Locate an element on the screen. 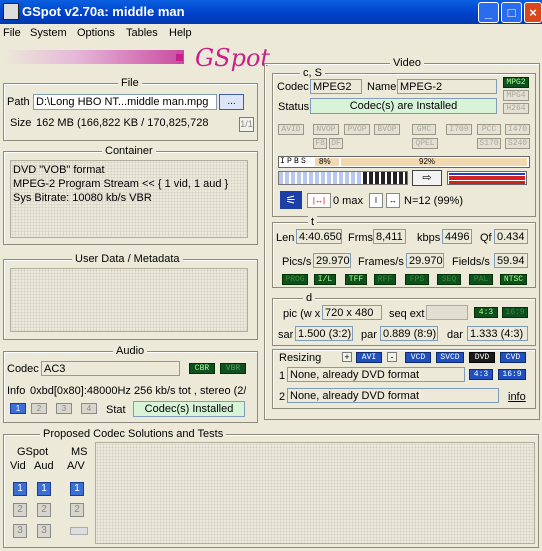  close-button: × is located at coordinates (533, 12).